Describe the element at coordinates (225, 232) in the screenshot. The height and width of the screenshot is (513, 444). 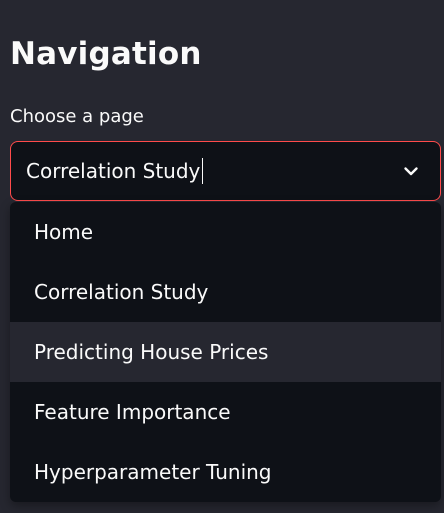
I see `dropdown-option-home: Home` at that location.